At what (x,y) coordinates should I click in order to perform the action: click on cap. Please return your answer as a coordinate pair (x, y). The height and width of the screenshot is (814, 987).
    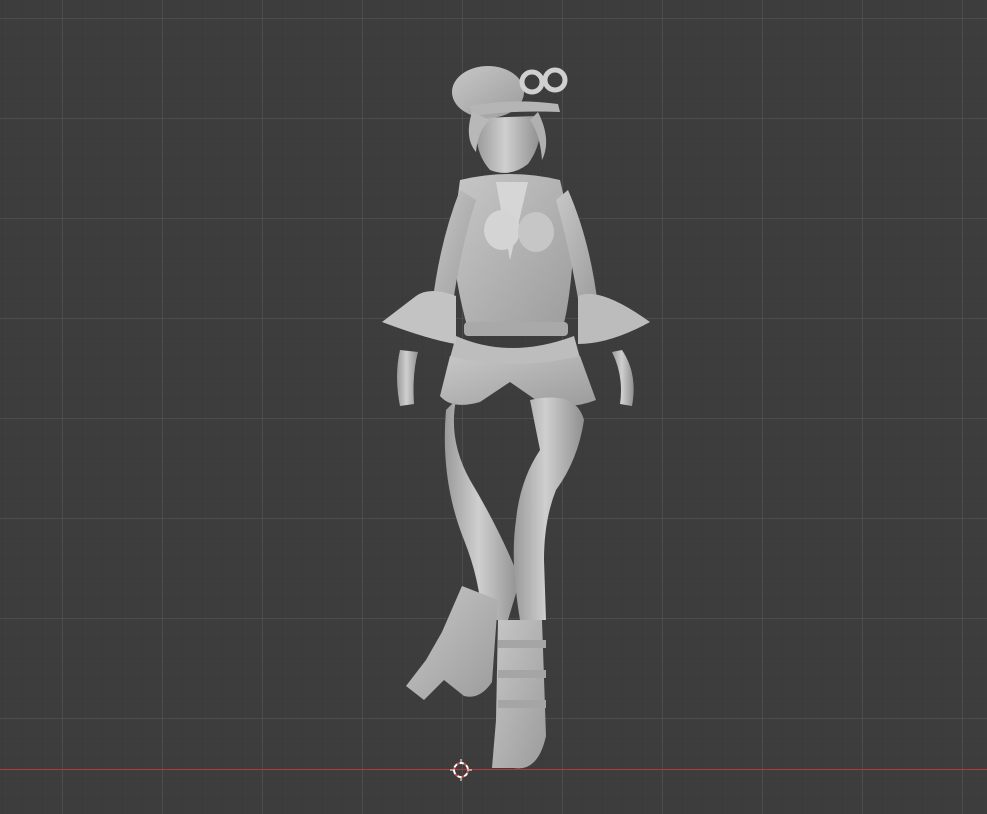
    Looking at the image, I should click on (510, 92).